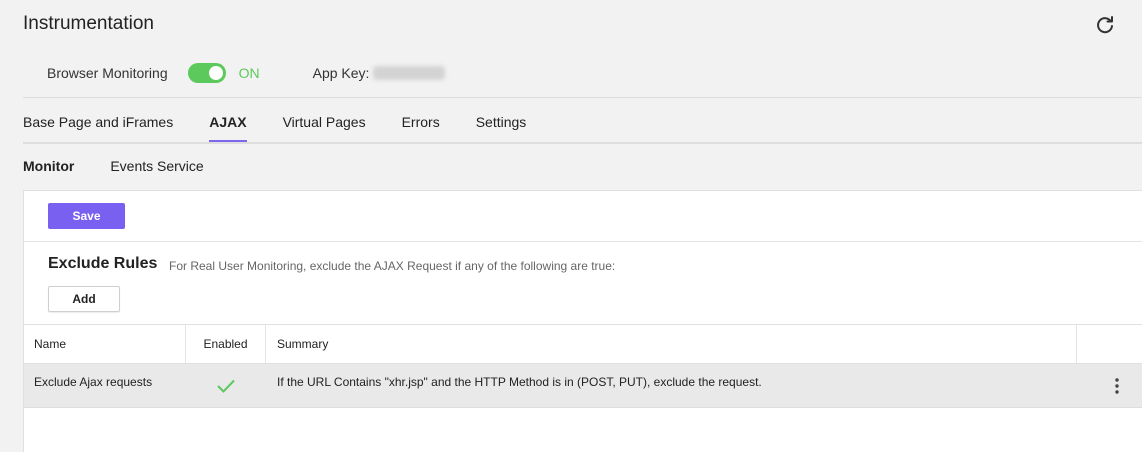  I want to click on tab-ajax: AJAX, so click(228, 127).